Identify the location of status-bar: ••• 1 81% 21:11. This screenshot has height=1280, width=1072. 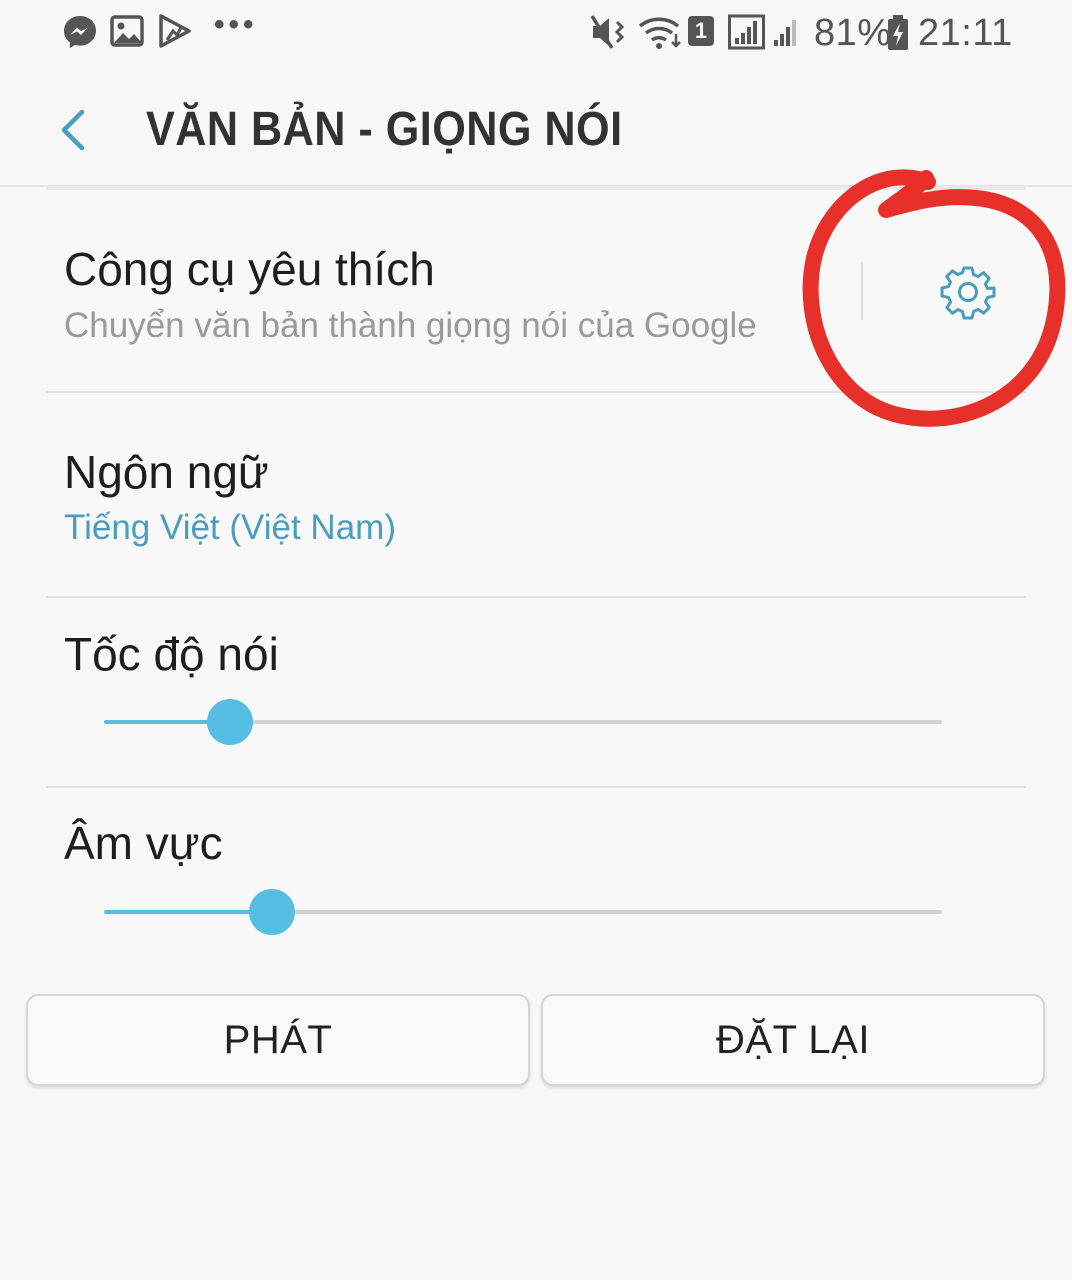
(536, 36).